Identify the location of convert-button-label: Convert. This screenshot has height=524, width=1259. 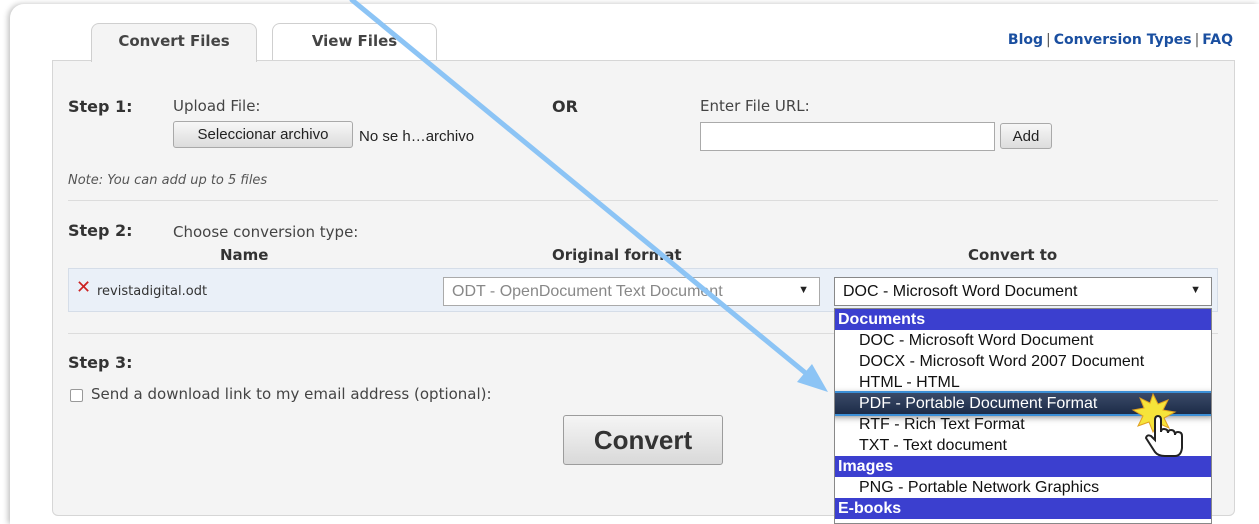
(643, 439).